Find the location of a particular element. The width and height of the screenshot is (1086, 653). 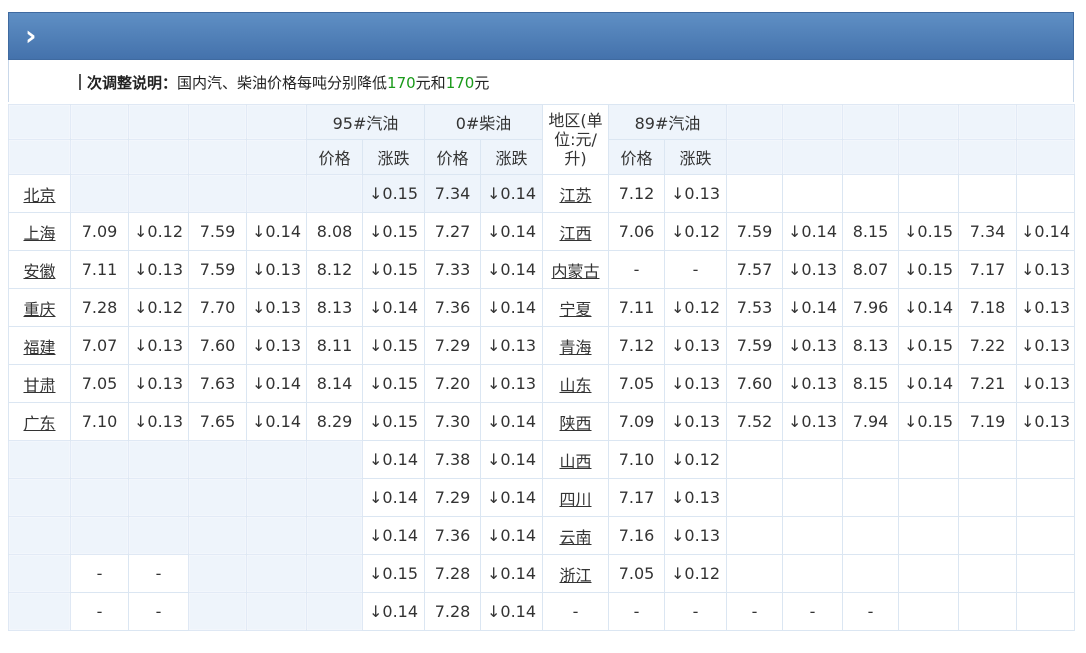

province-right: 四川 is located at coordinates (575, 497).